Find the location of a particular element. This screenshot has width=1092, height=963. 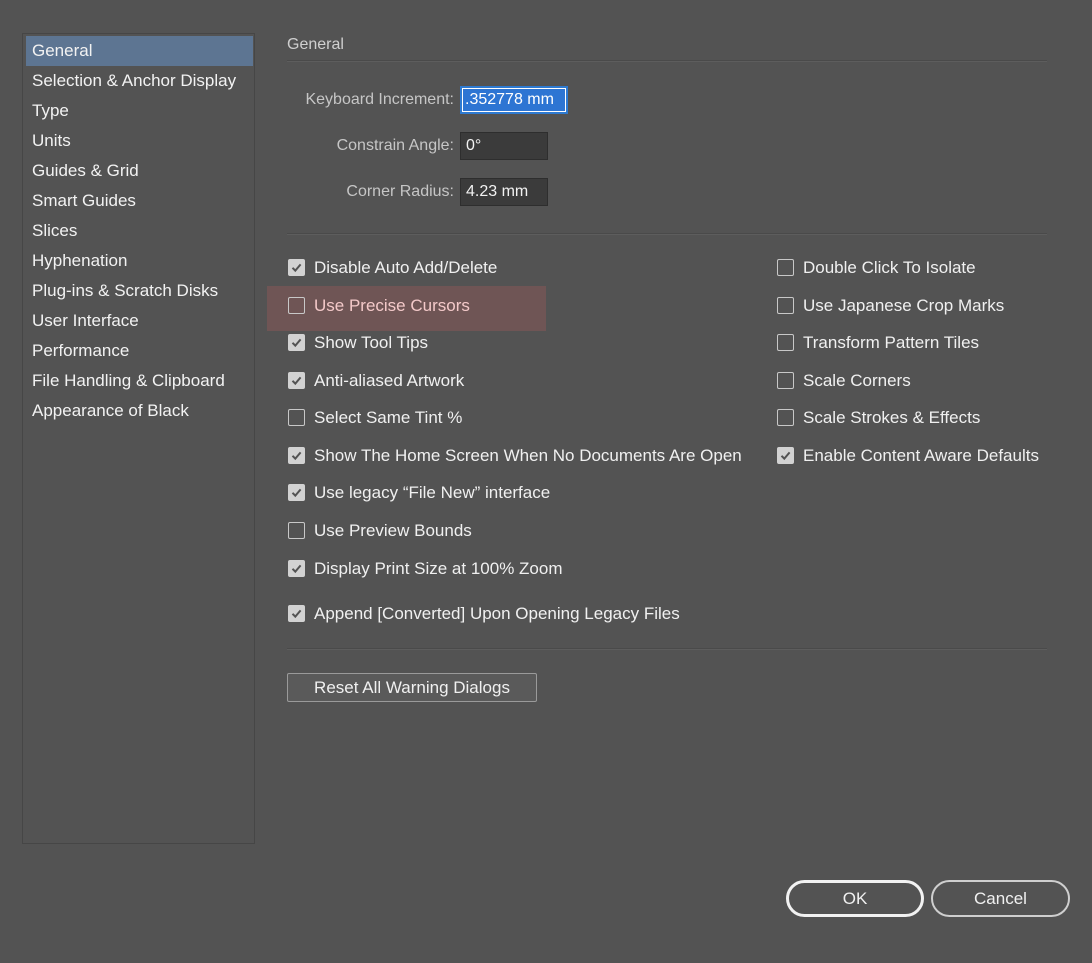

sidebar-item-user-interface: User Interface is located at coordinates (139, 321).